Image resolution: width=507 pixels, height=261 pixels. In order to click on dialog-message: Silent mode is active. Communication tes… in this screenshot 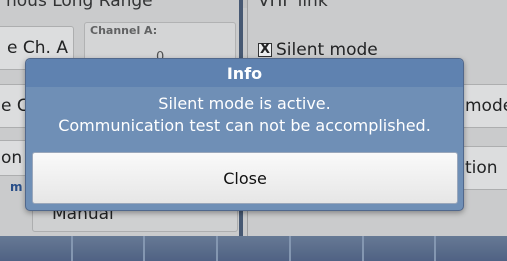, I will do `click(244, 115)`.